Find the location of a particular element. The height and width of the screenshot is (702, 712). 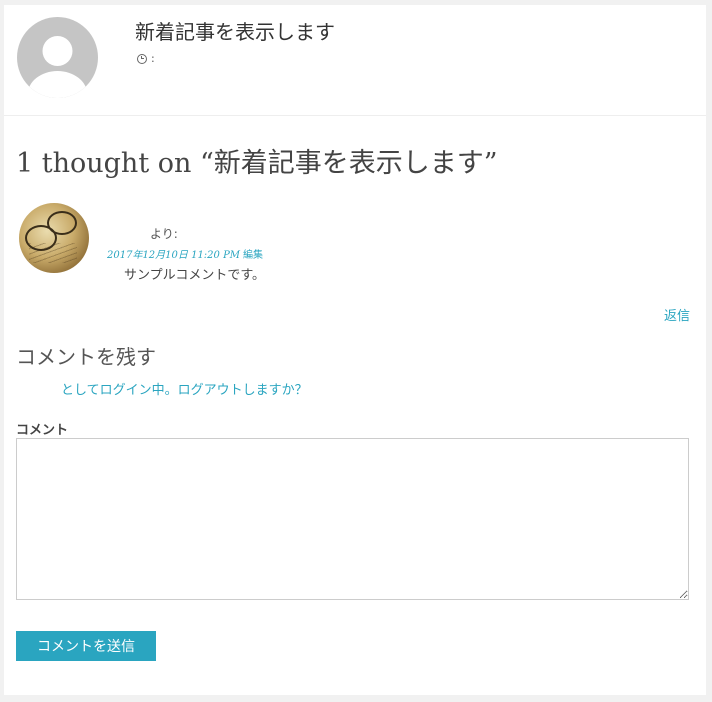

comment-text: サンプルコメントです。 is located at coordinates (195, 275).